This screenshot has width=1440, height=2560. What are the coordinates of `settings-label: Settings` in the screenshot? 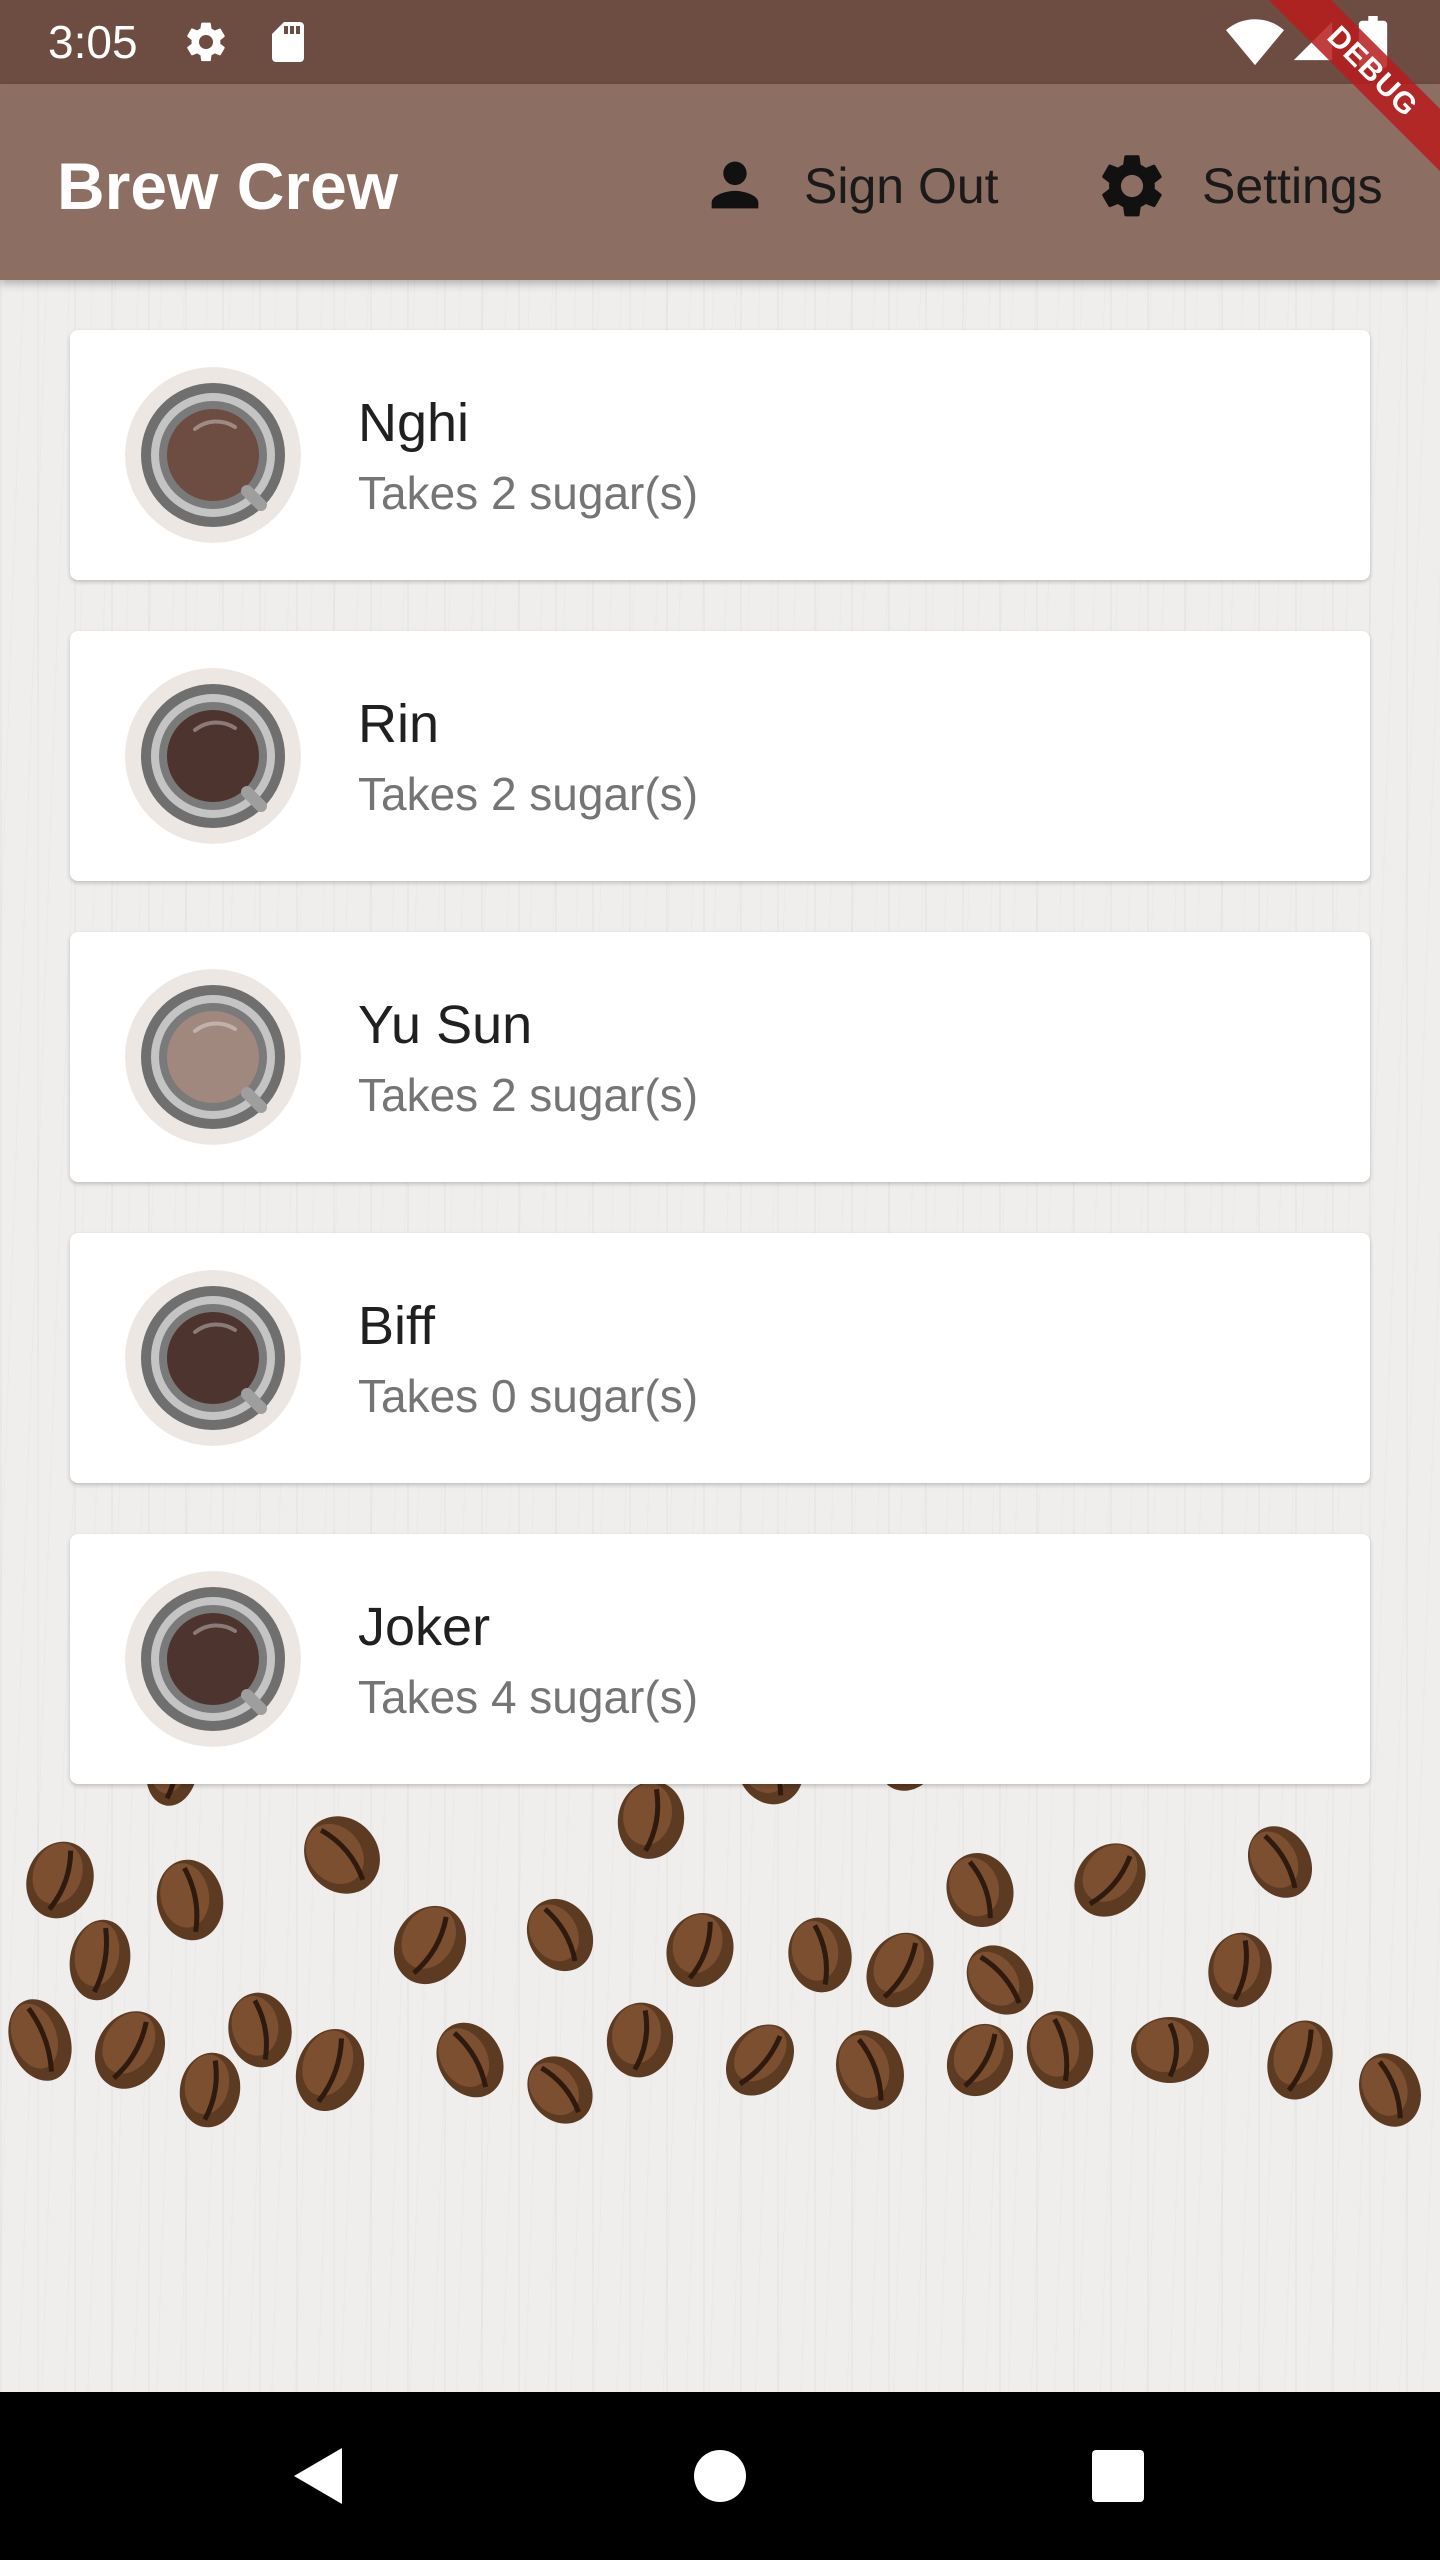 It's located at (1292, 186).